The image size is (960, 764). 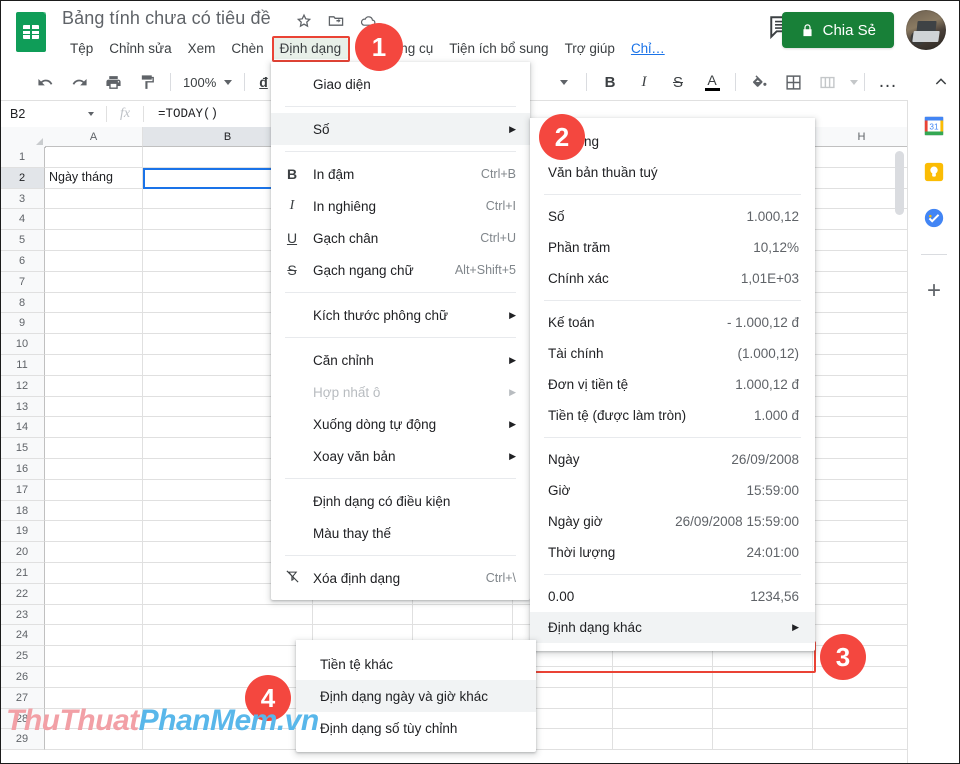 I want to click on cell-A1, so click(x=94, y=157).